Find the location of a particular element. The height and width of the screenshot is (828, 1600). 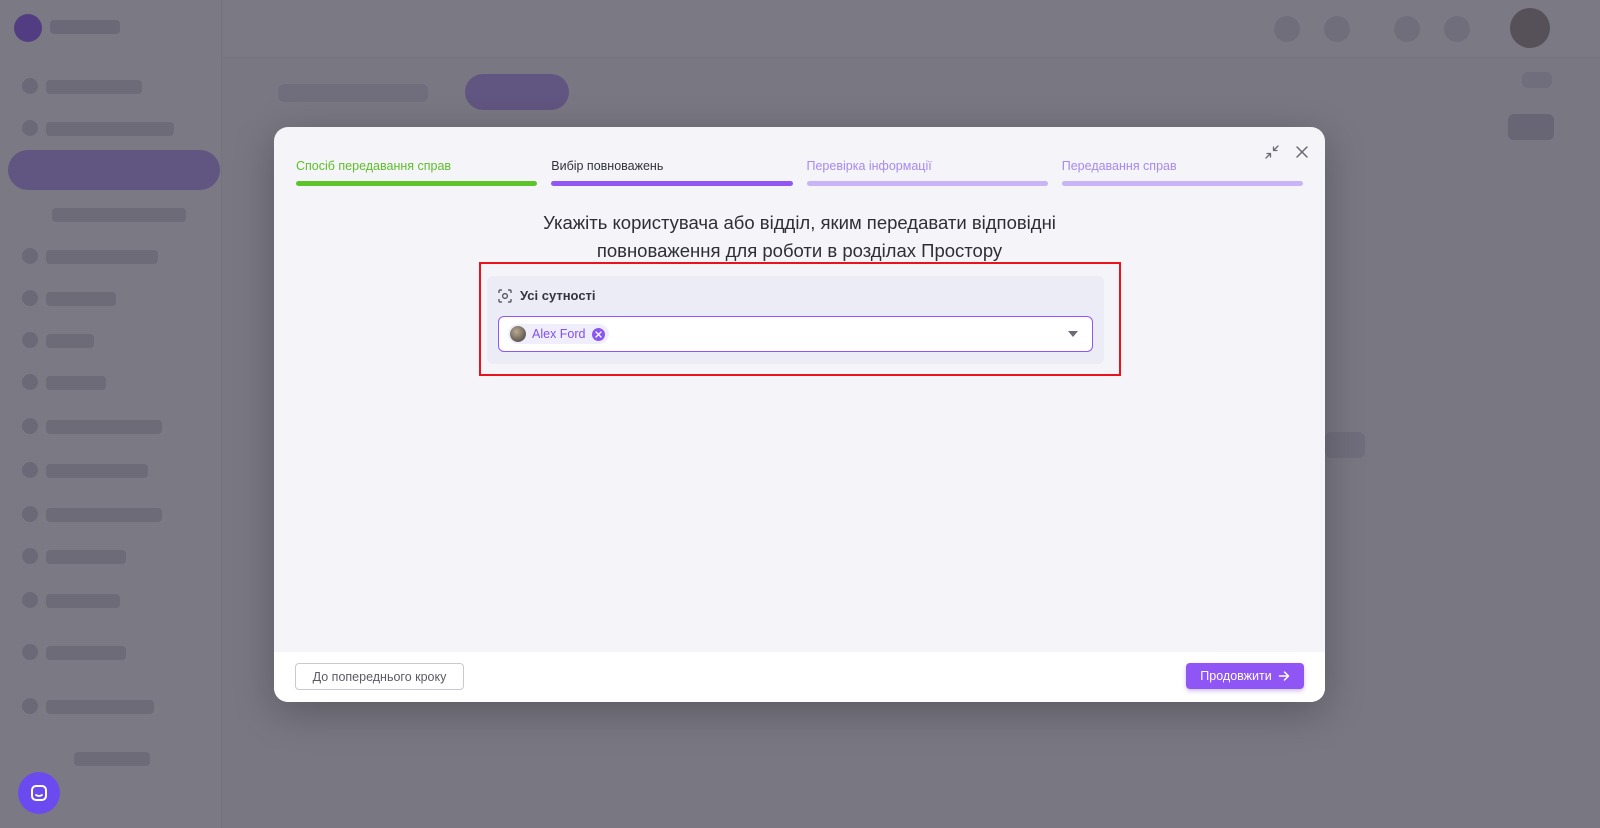

step-label: Перевірка інформації is located at coordinates (869, 166).